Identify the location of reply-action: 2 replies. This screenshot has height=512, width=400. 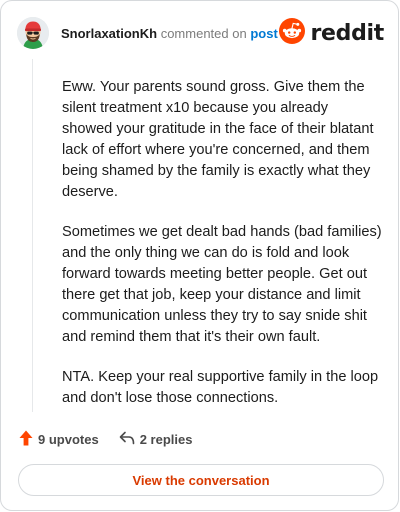
(156, 439).